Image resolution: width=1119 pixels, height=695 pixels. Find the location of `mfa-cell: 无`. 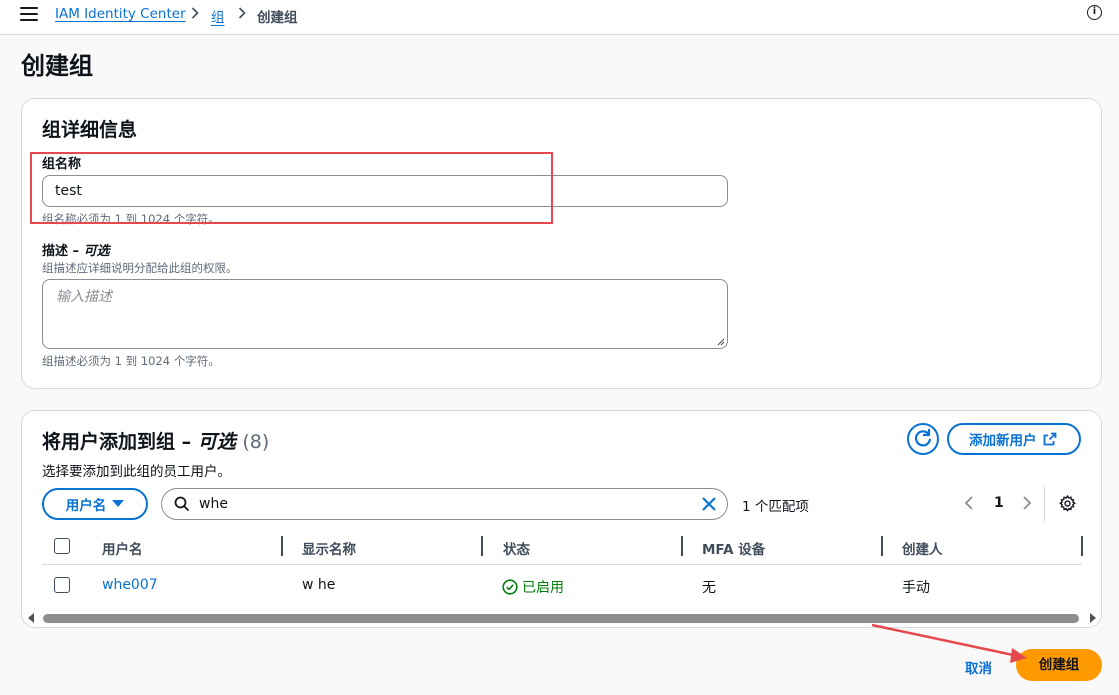

mfa-cell: 无 is located at coordinates (709, 588).